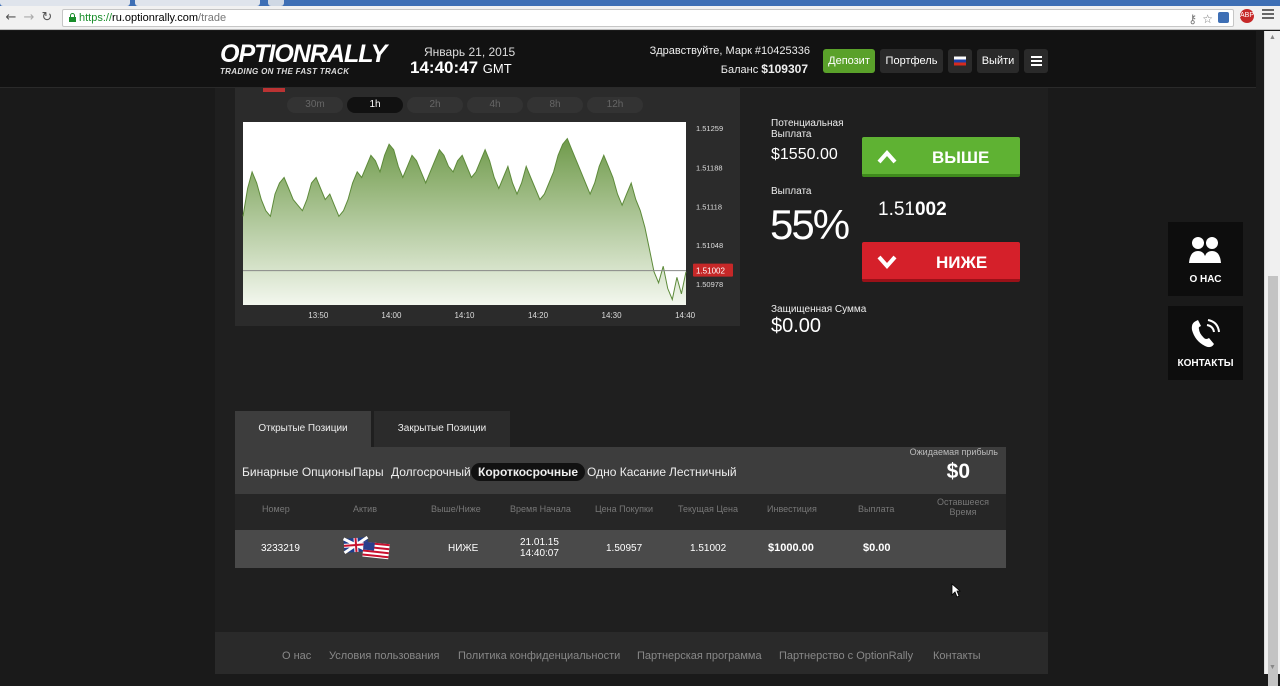 This screenshot has width=1280, height=686. Describe the element at coordinates (887, 262) in the screenshot. I see `chevron-down-icon` at that location.